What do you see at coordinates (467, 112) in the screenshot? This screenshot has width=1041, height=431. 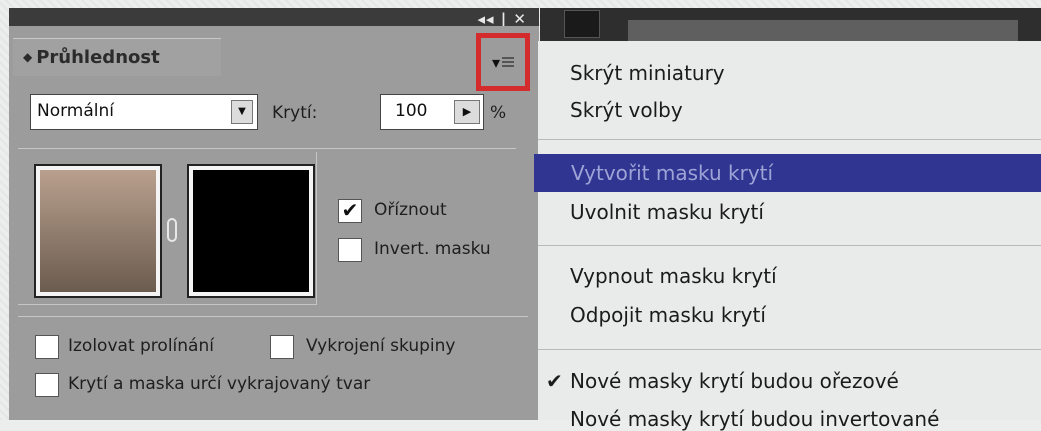 I see `play-arrow-icon: ▶` at bounding box center [467, 112].